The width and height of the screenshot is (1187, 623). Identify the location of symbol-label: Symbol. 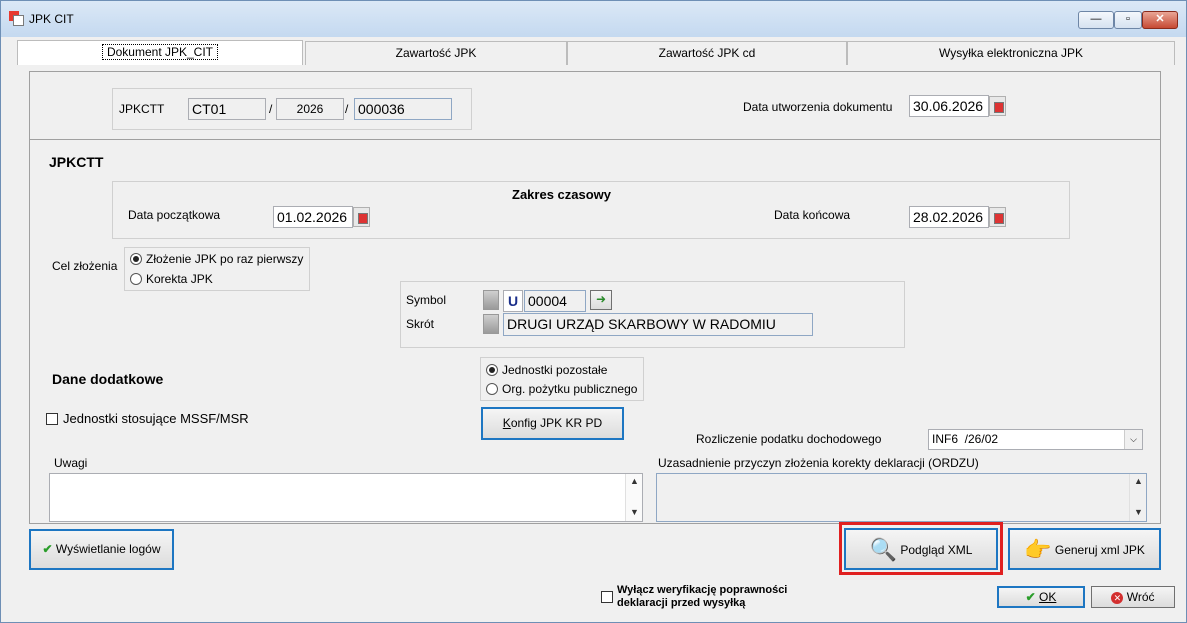
(426, 300).